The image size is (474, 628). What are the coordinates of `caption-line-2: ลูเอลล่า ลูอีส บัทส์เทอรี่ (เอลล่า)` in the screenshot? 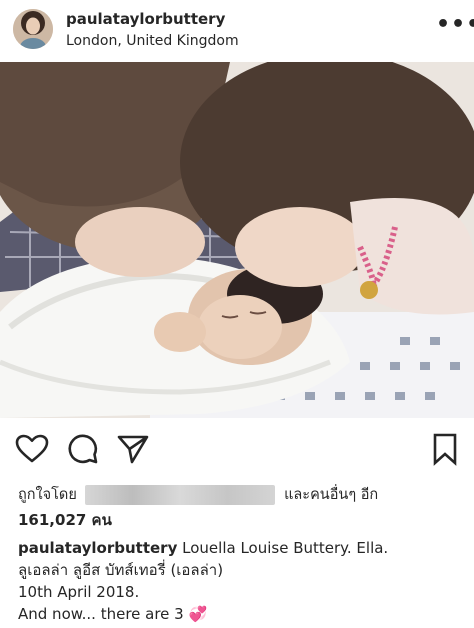 It's located at (121, 570).